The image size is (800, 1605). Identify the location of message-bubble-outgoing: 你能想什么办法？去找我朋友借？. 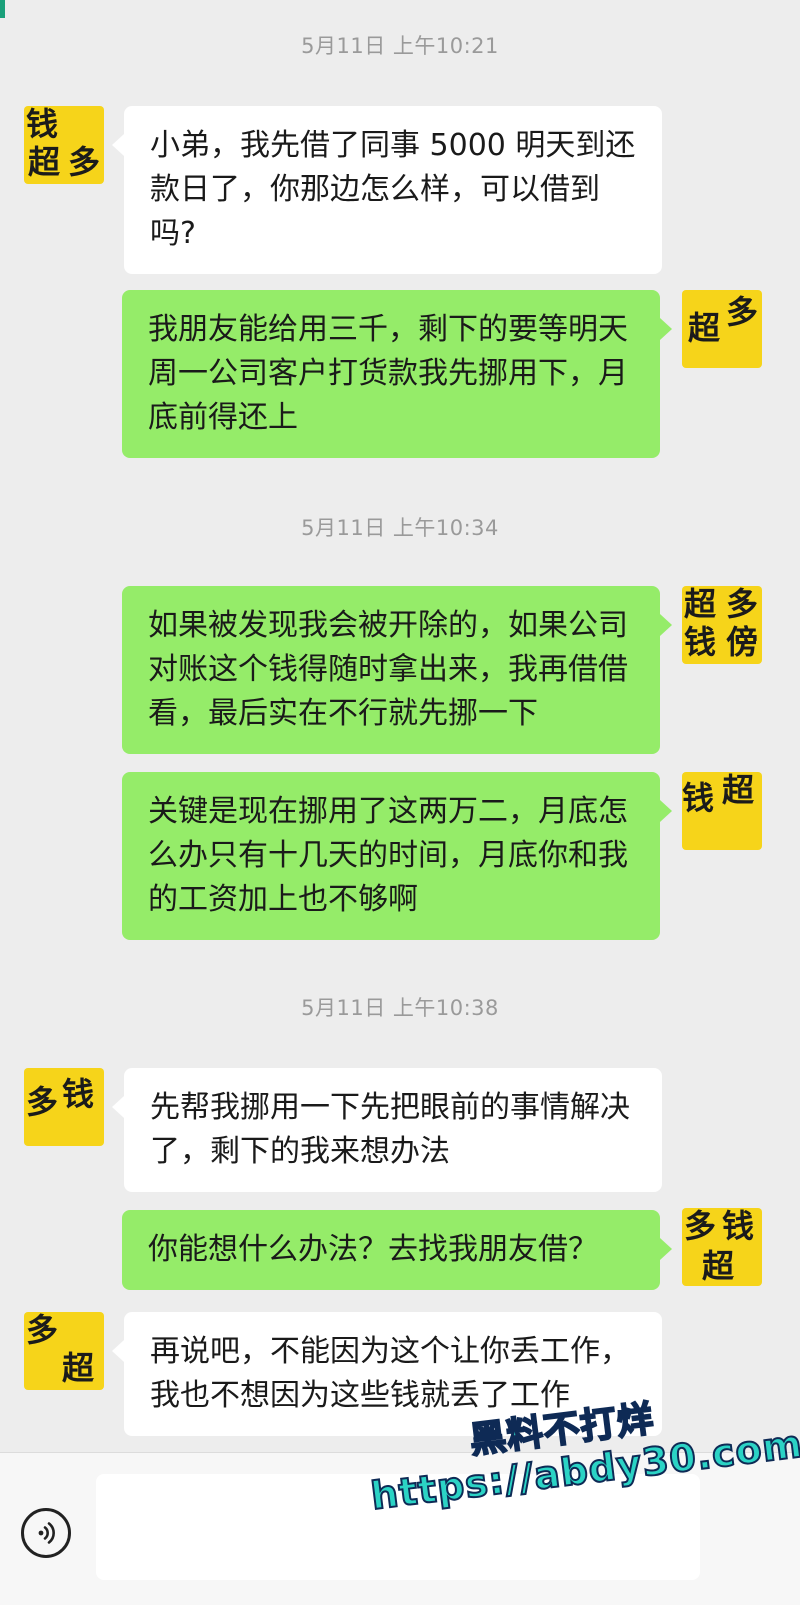
(397, 1250).